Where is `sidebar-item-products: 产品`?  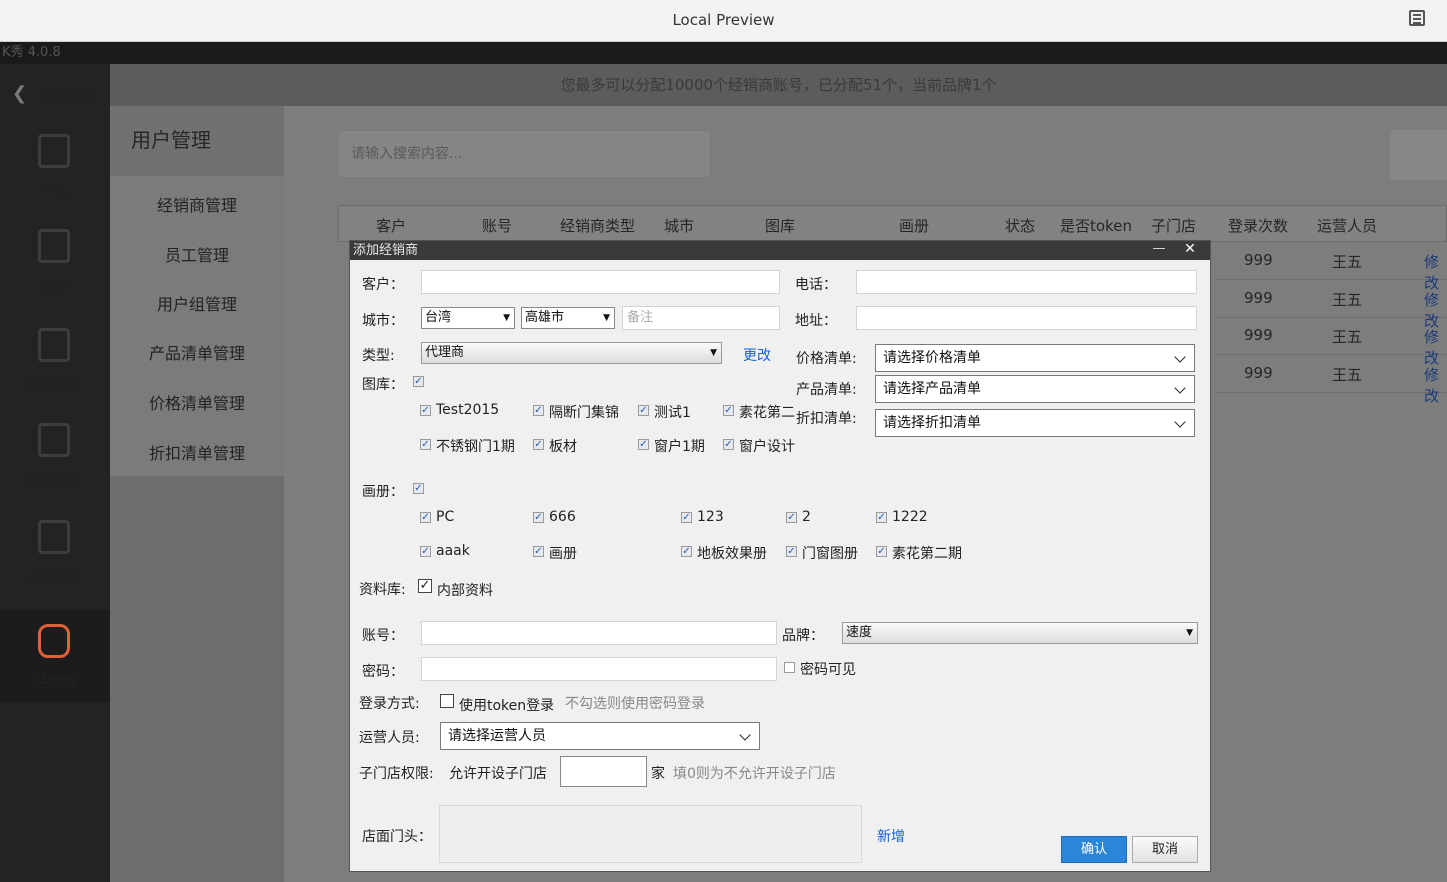 sidebar-item-products: 产品 is located at coordinates (55, 166).